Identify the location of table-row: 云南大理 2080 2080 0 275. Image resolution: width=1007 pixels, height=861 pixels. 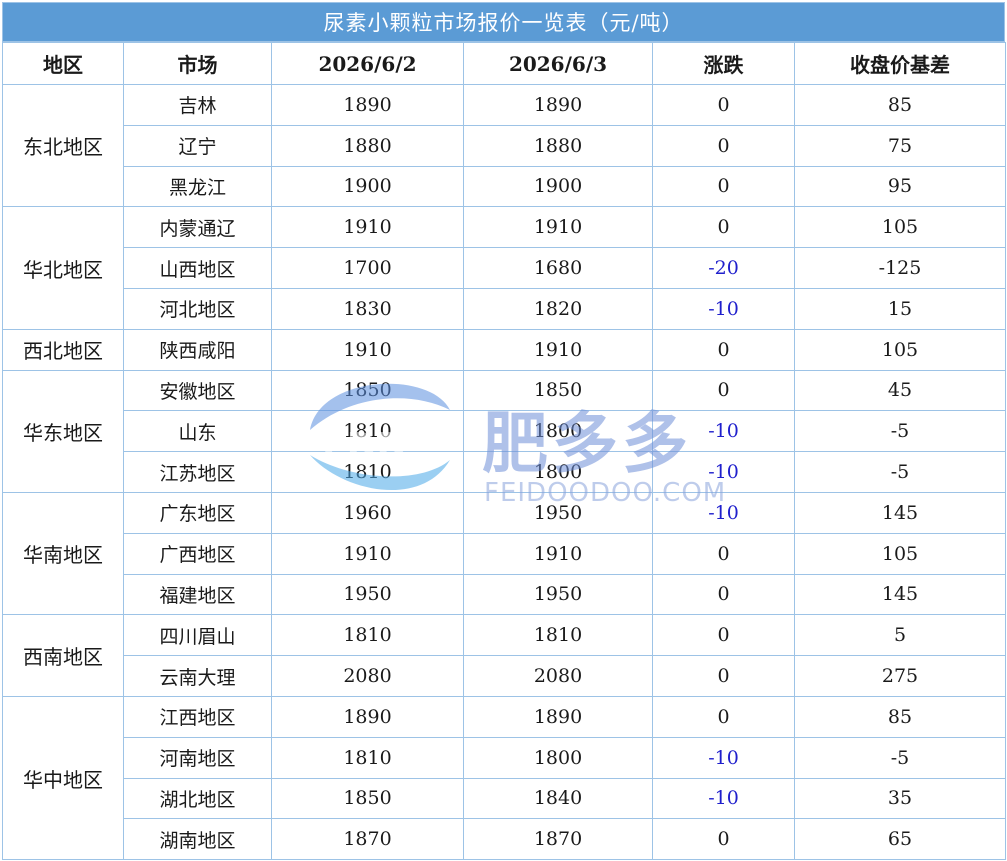
(504, 676).